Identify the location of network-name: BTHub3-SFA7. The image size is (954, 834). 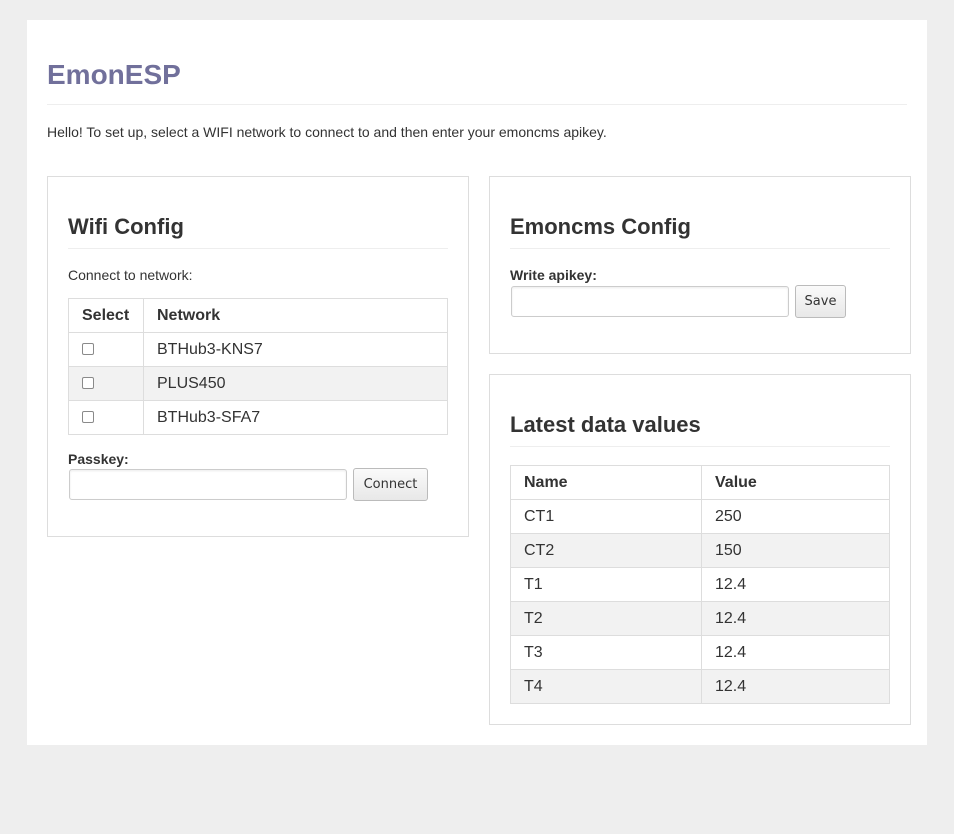
(295, 417).